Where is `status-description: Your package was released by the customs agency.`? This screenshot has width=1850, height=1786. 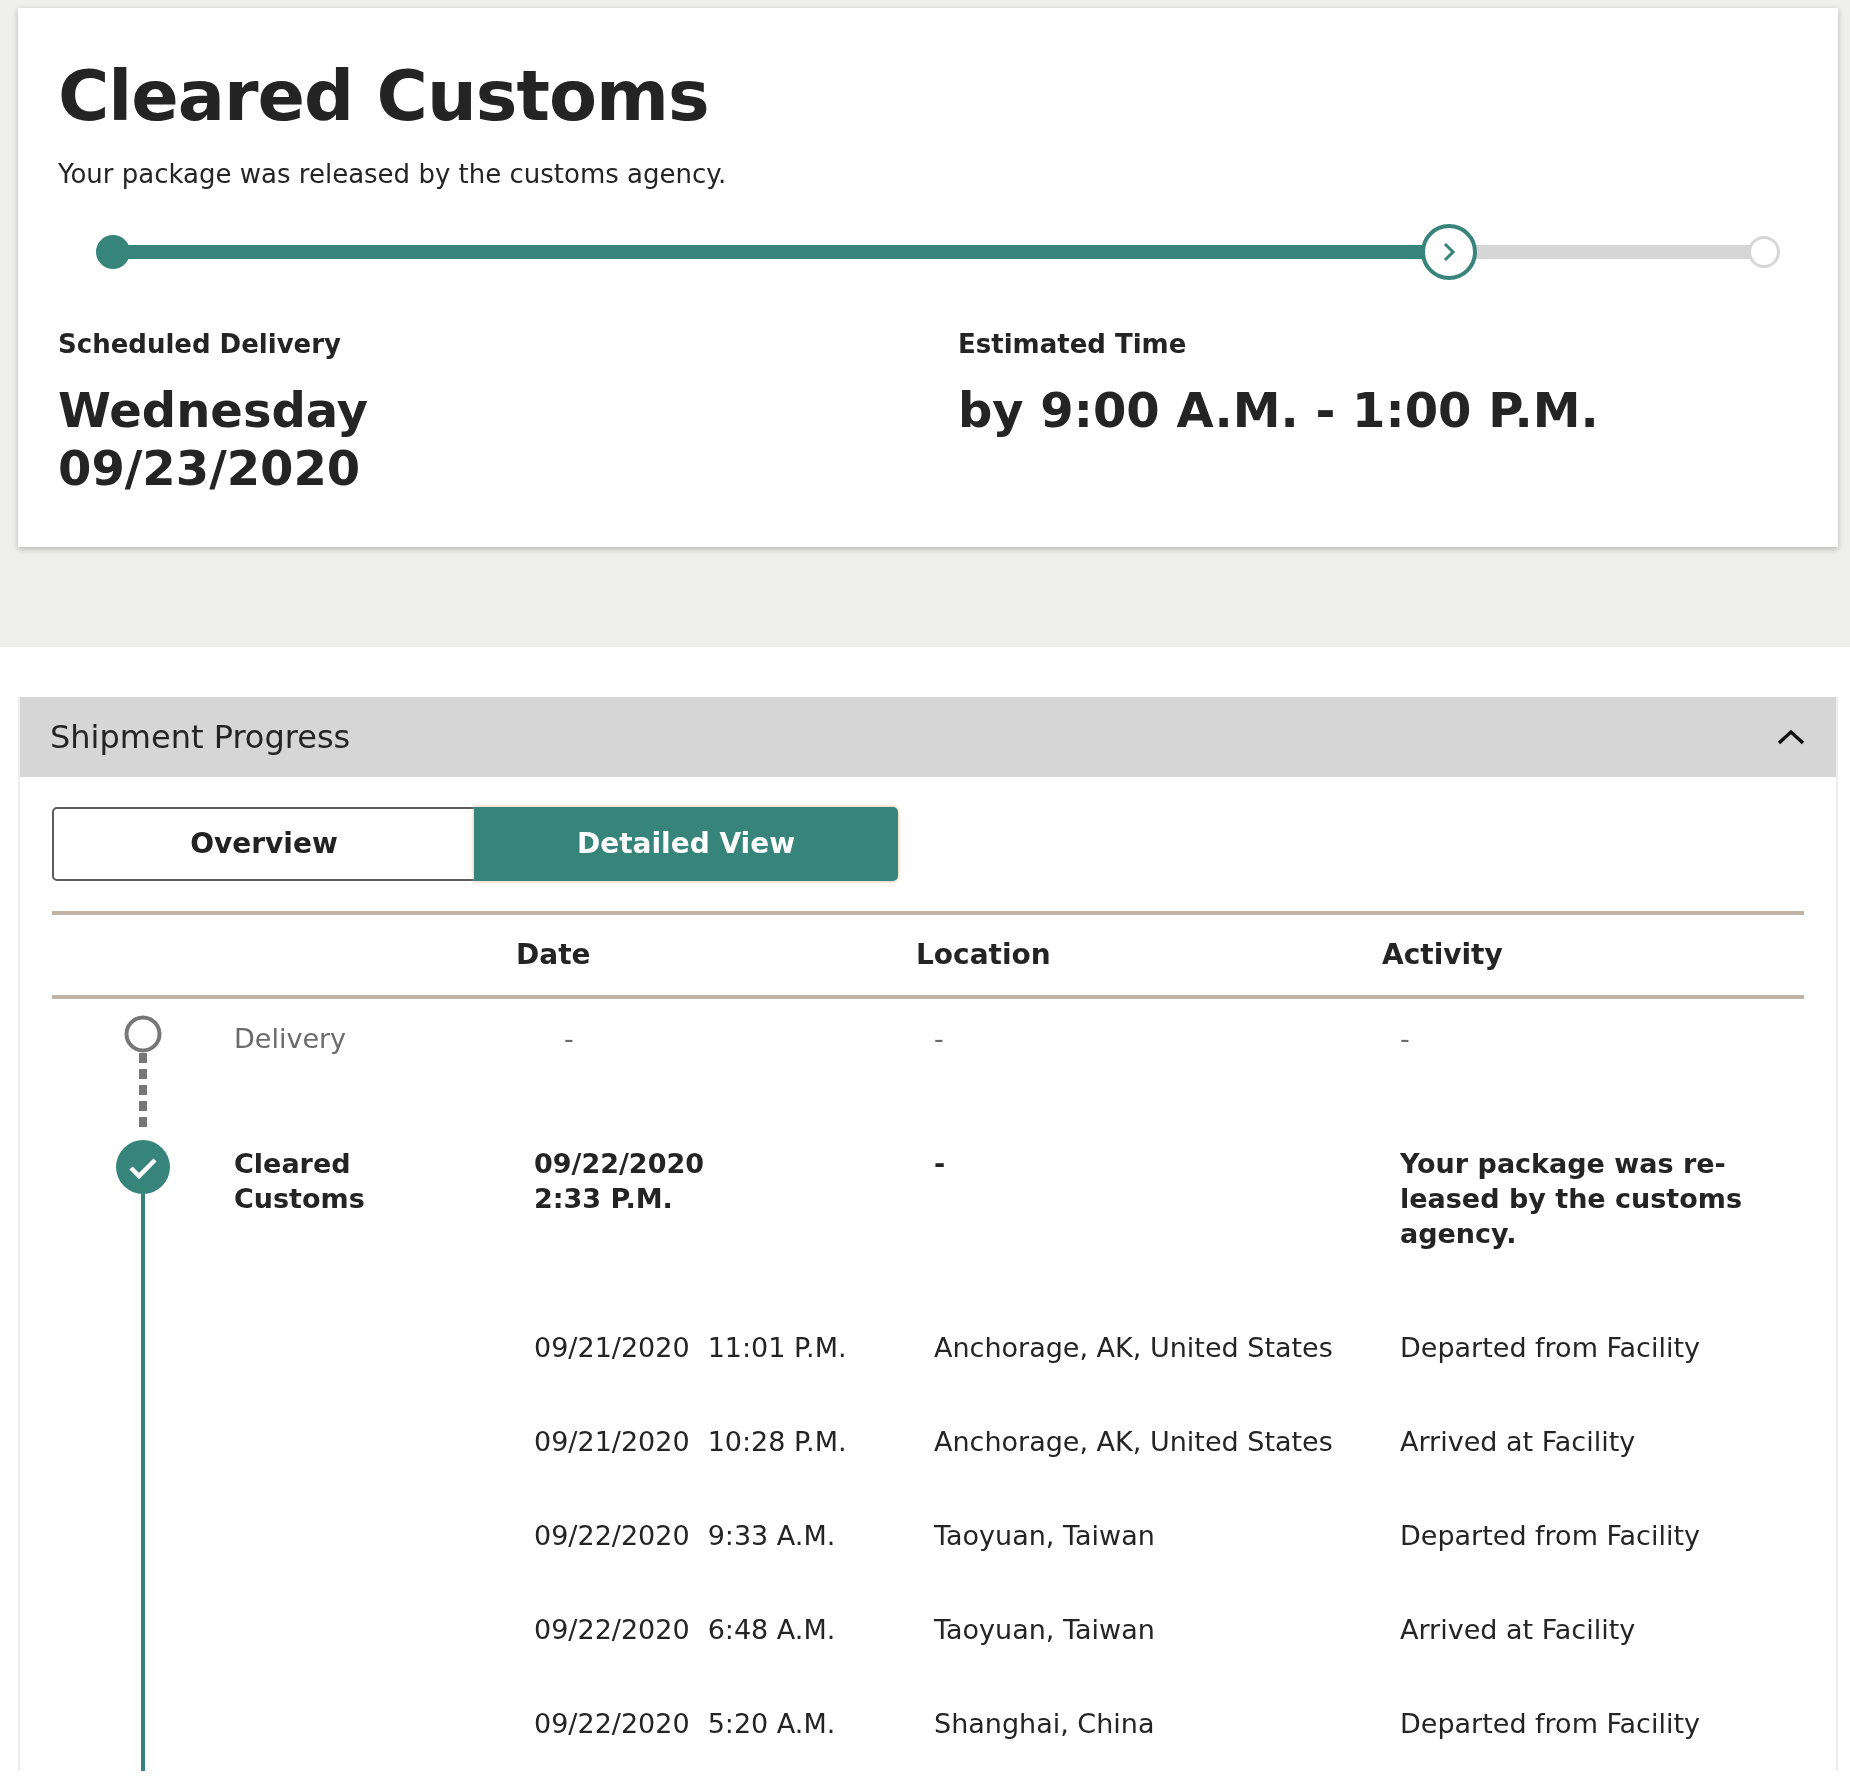
status-description: Your package was released by the customs agency. is located at coordinates (393, 174).